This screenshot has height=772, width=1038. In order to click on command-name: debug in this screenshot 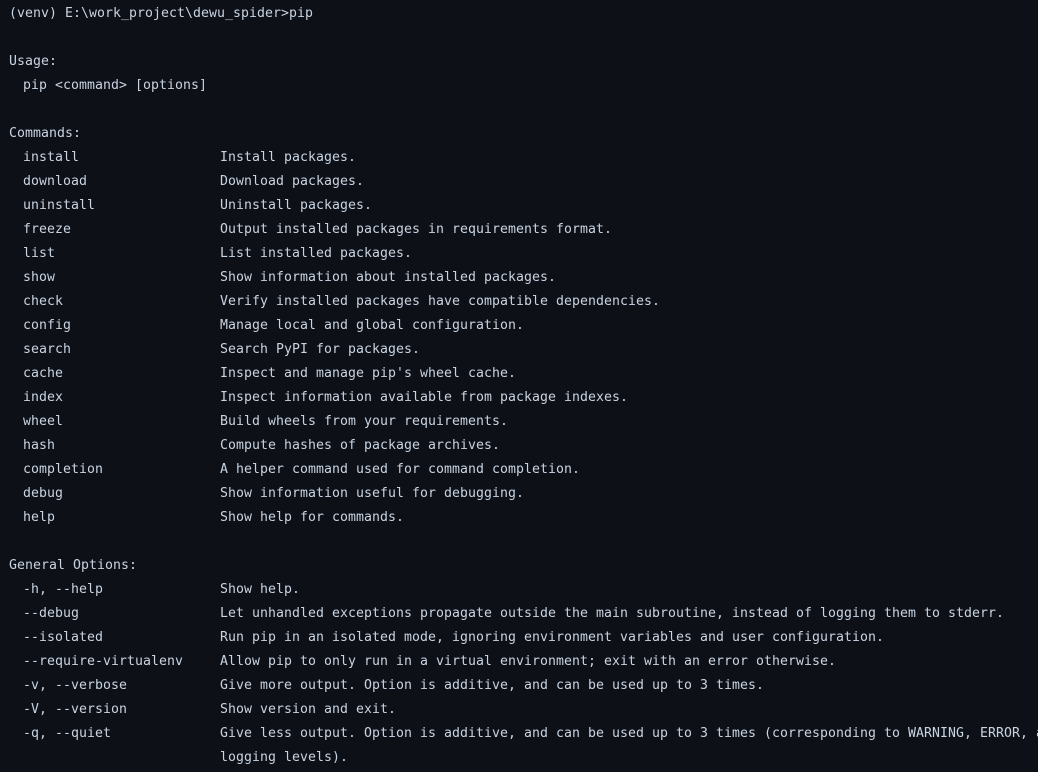, I will do `click(43, 493)`.